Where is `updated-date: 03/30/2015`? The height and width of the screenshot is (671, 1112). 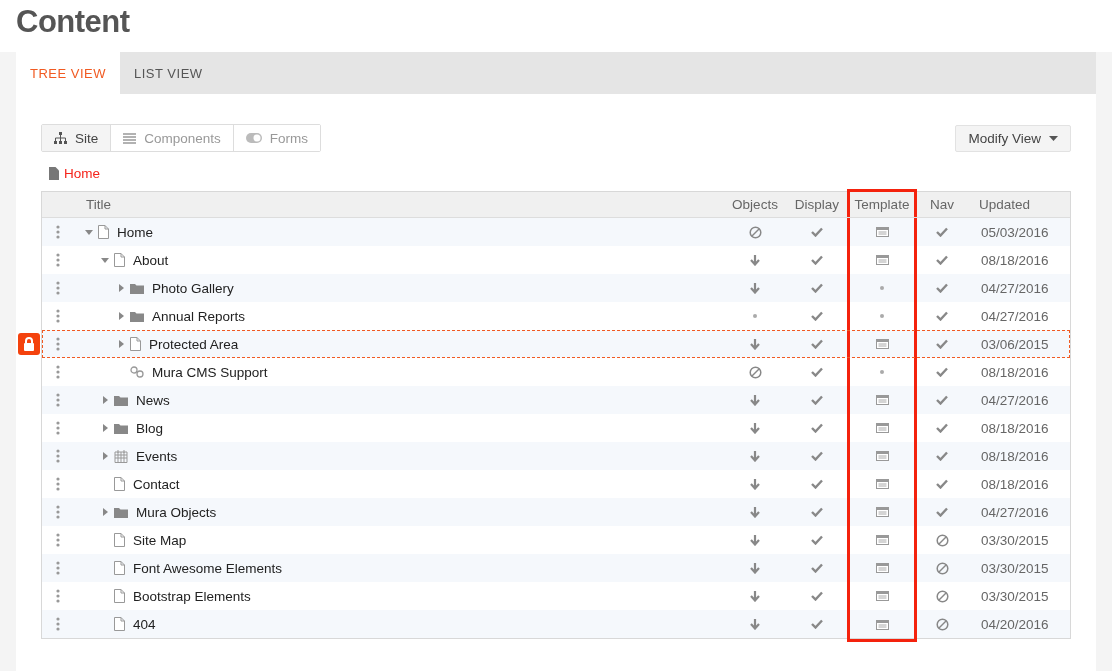
updated-date: 03/30/2015 is located at coordinates (1014, 540).